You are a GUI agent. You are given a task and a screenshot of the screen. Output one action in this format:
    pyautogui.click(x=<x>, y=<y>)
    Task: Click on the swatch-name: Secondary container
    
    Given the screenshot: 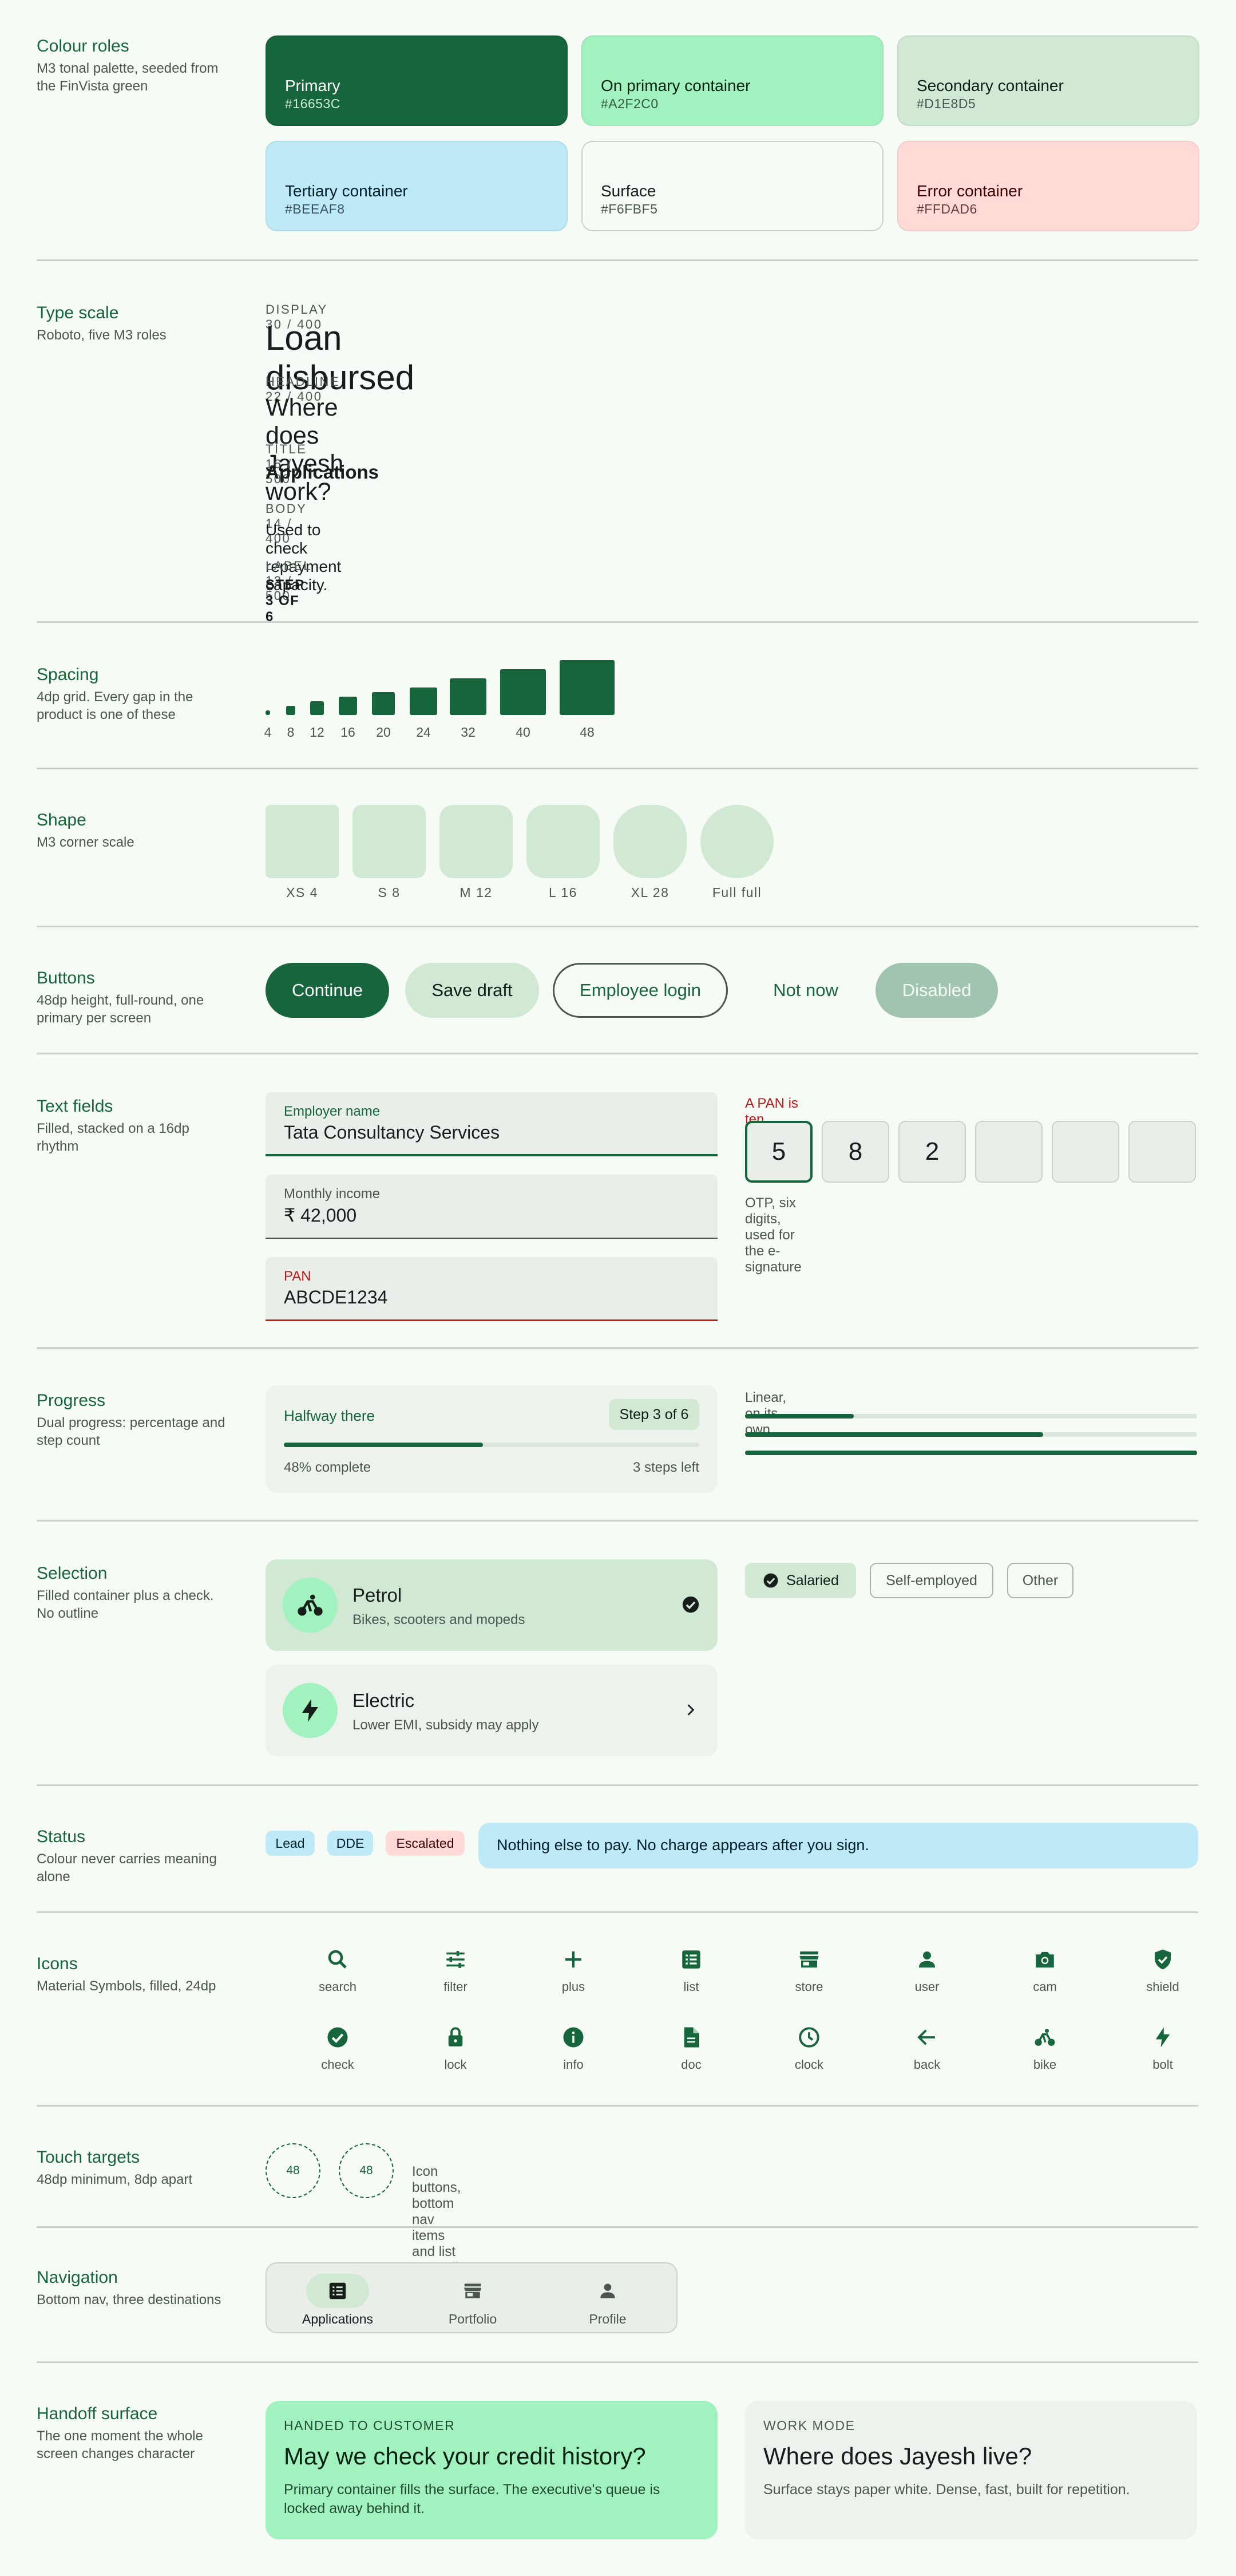 What is the action you would take?
    pyautogui.click(x=990, y=85)
    